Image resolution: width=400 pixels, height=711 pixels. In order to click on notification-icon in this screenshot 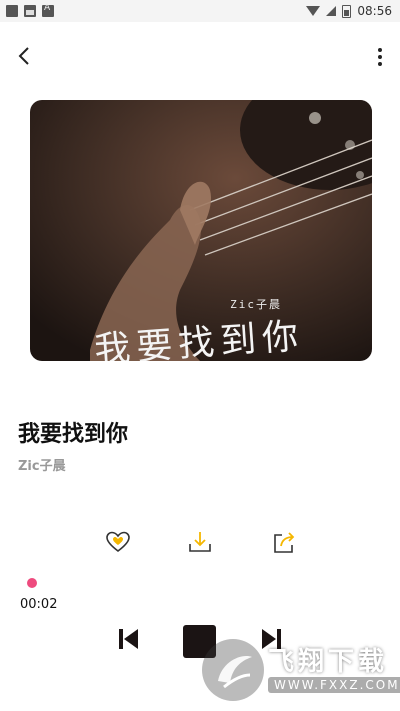, I will do `click(12, 11)`.